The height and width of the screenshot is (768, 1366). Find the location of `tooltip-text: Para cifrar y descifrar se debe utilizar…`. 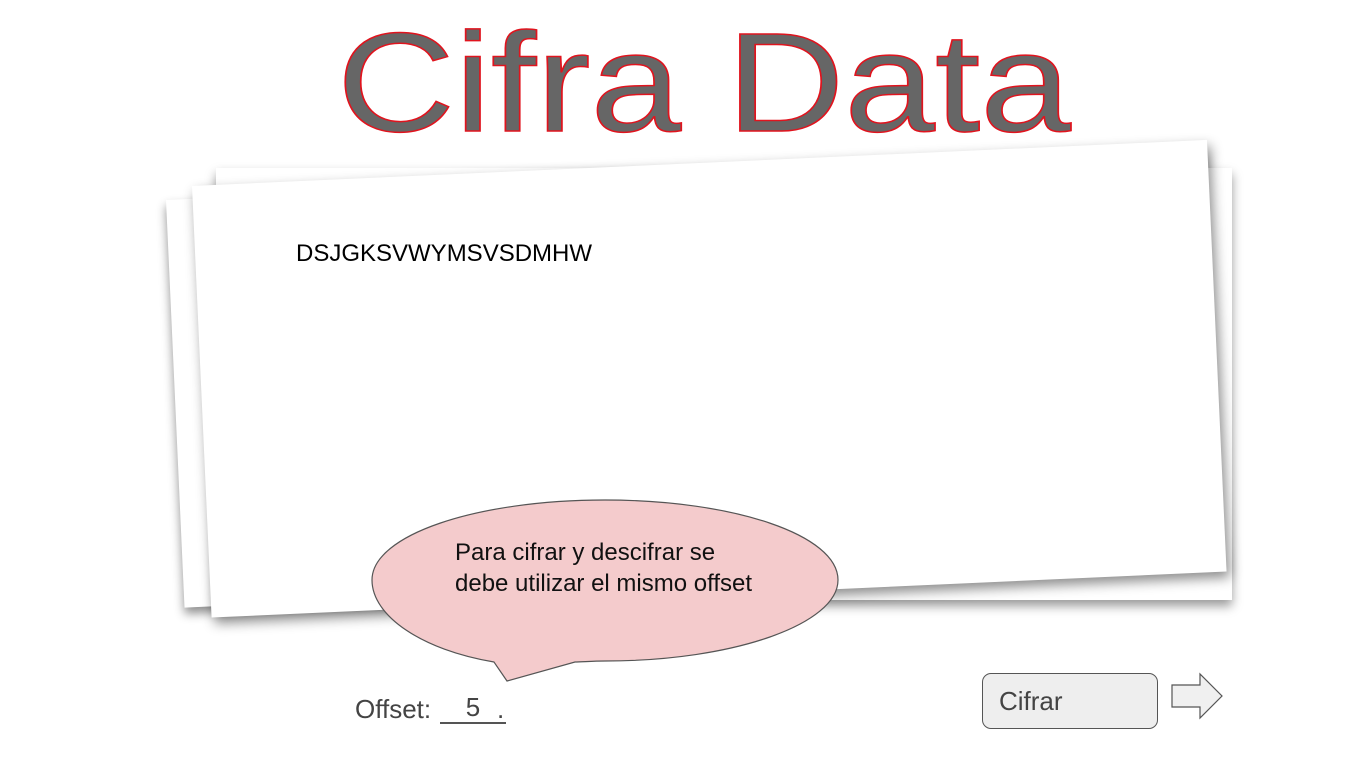

tooltip-text: Para cifrar y descifrar se debe utilizar… is located at coordinates (604, 568).